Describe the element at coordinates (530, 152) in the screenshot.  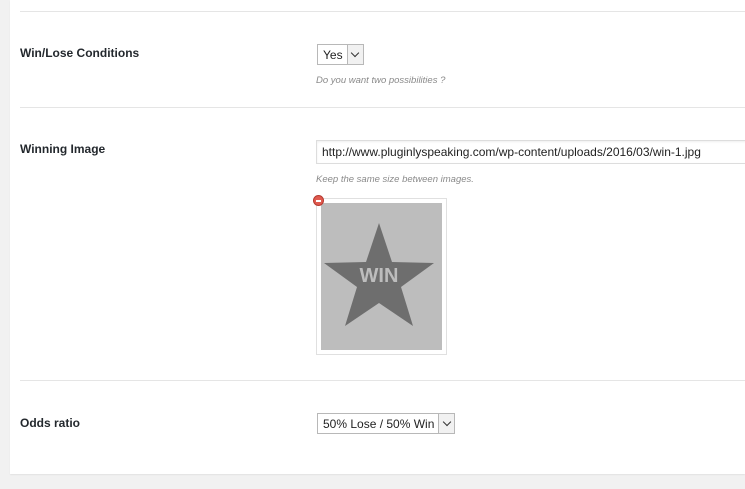
I see `winning-image-url-input` at that location.